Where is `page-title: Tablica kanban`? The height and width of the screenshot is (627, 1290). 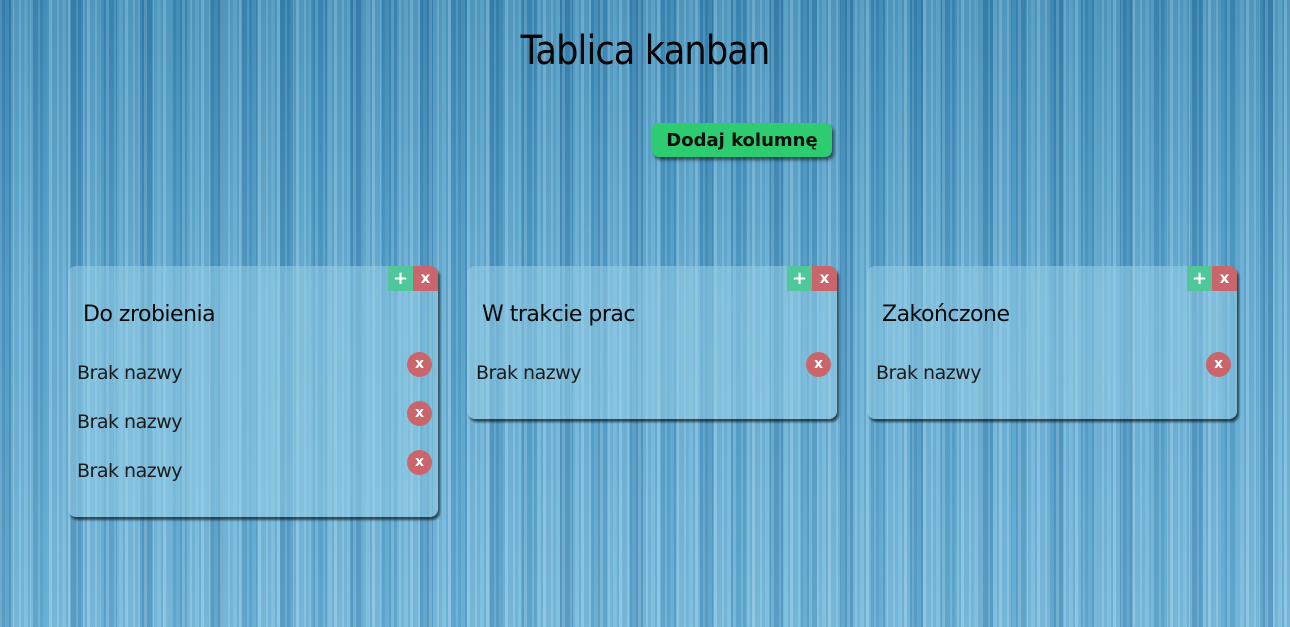
page-title: Tablica kanban is located at coordinates (645, 51).